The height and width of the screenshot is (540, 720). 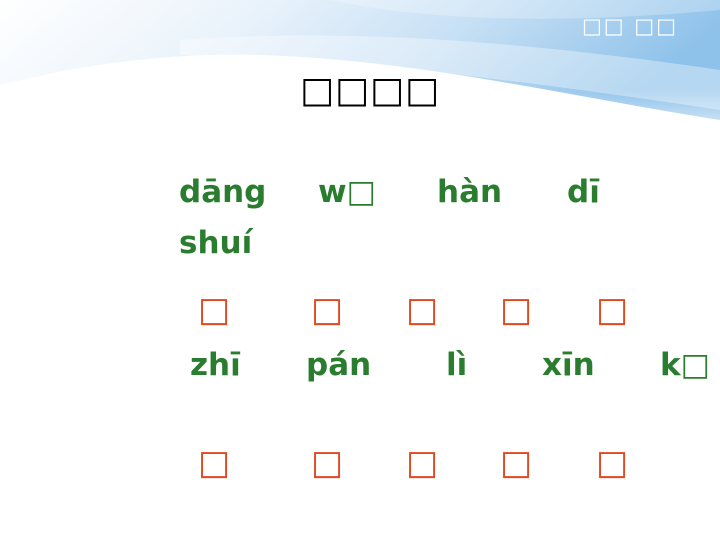 What do you see at coordinates (516, 463) in the screenshot?
I see `char-box-row2-4: □` at bounding box center [516, 463].